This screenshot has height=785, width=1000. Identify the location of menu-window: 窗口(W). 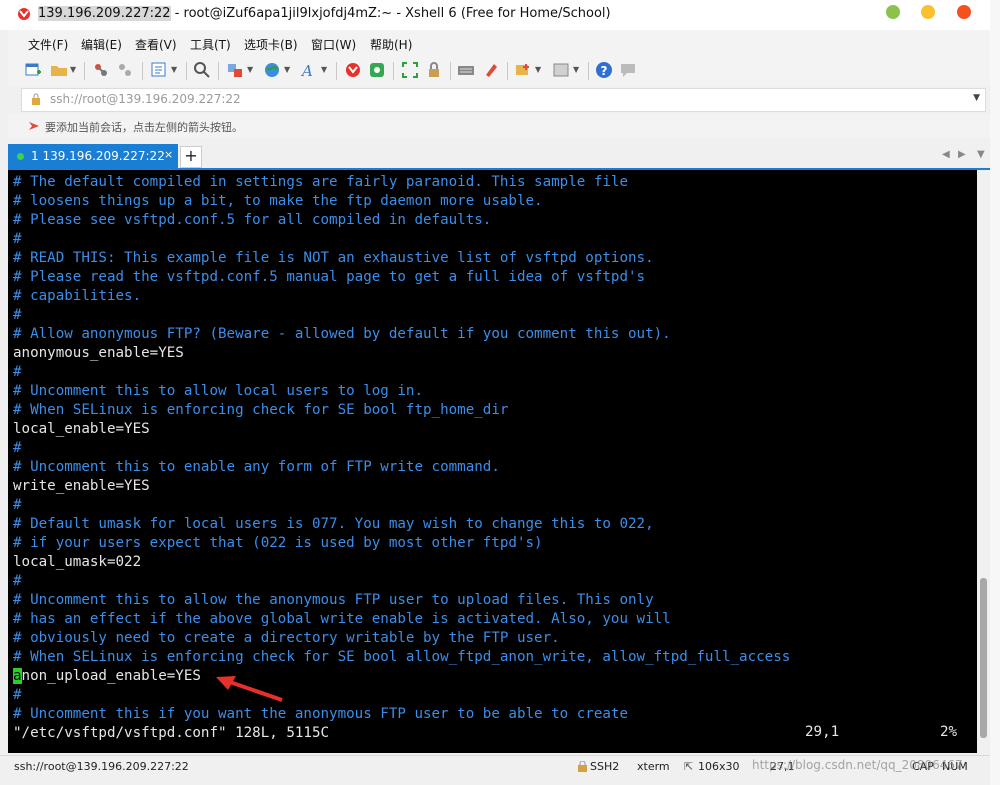
(333, 44).